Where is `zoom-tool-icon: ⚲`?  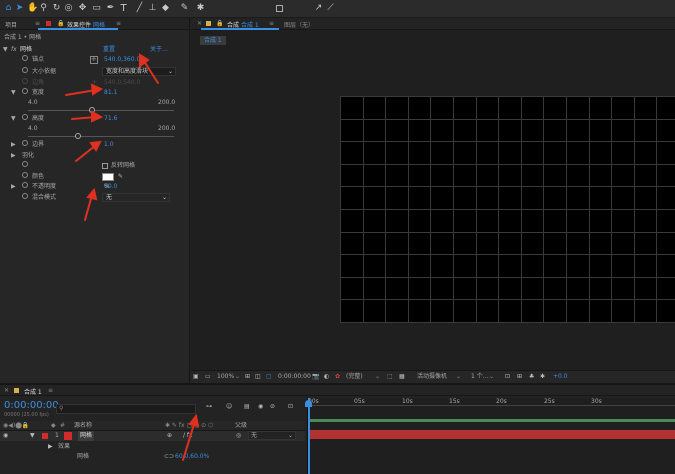
zoom-tool-icon: ⚲ is located at coordinates (43, 8).